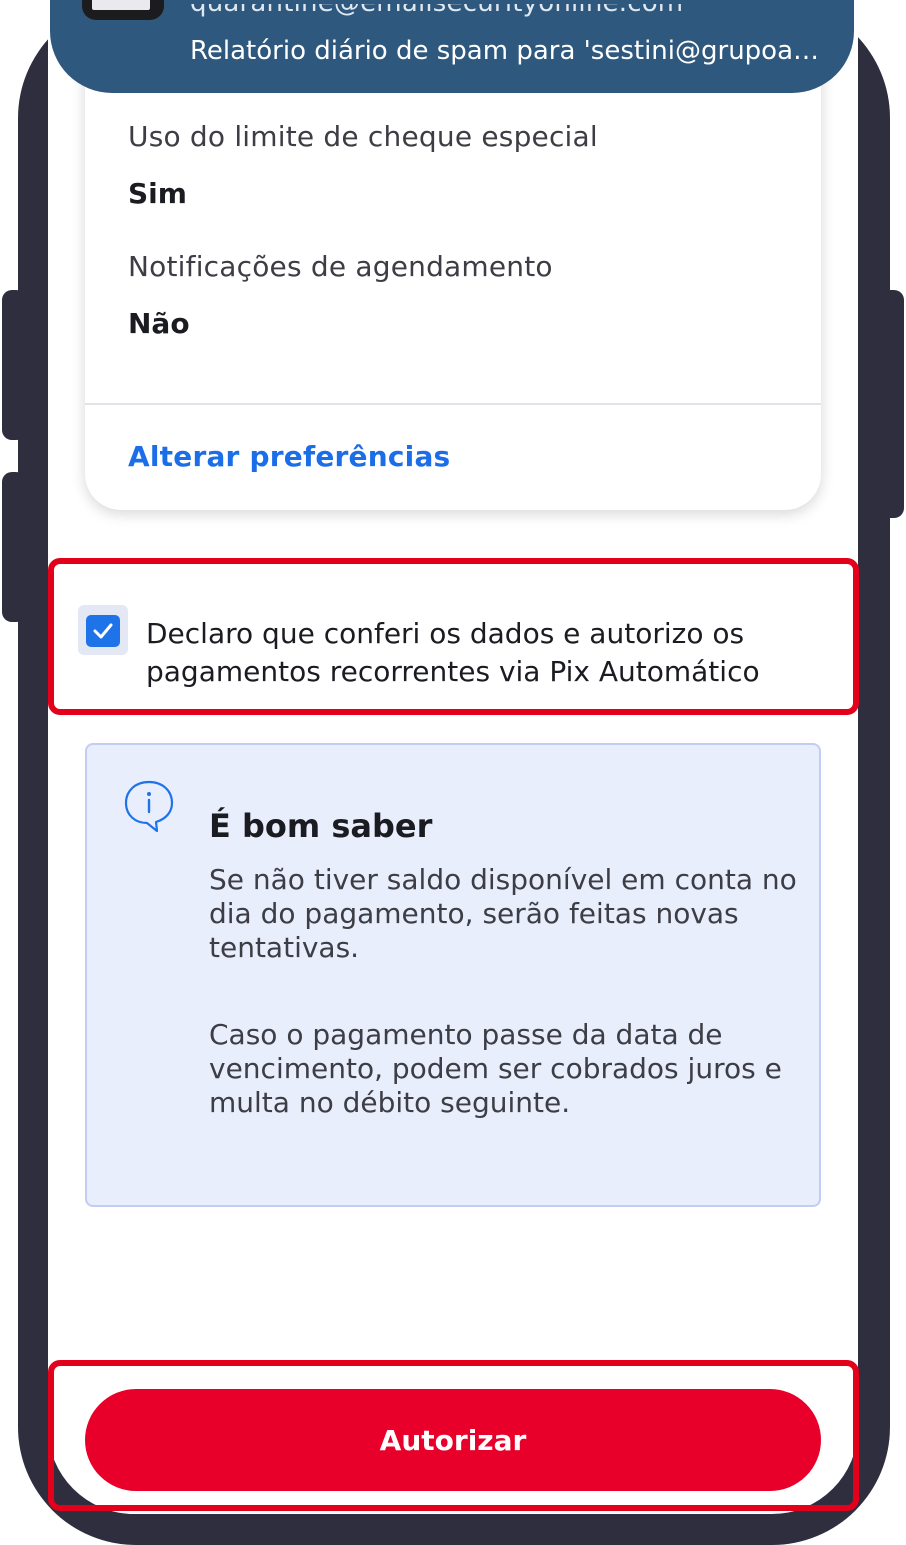 The width and height of the screenshot is (906, 1545). What do you see at coordinates (453, 404) in the screenshot?
I see `card-divider` at bounding box center [453, 404].